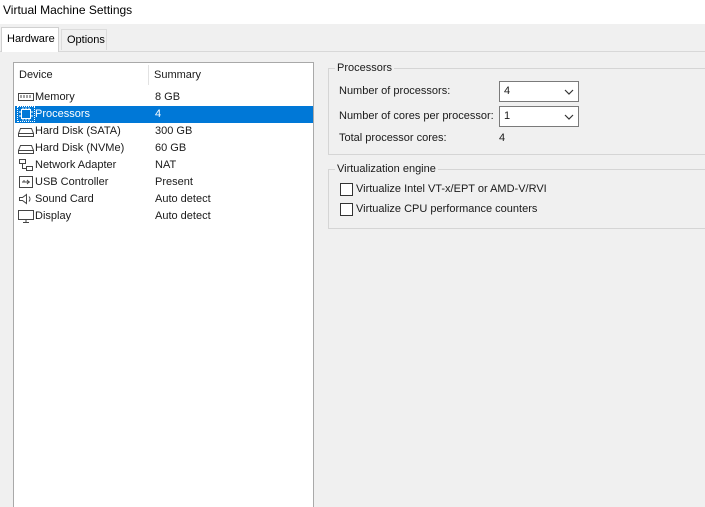 The image size is (705, 507). What do you see at coordinates (446, 209) in the screenshot?
I see `perf-counters-checkbox-label: Virtualize CPU performance counters` at bounding box center [446, 209].